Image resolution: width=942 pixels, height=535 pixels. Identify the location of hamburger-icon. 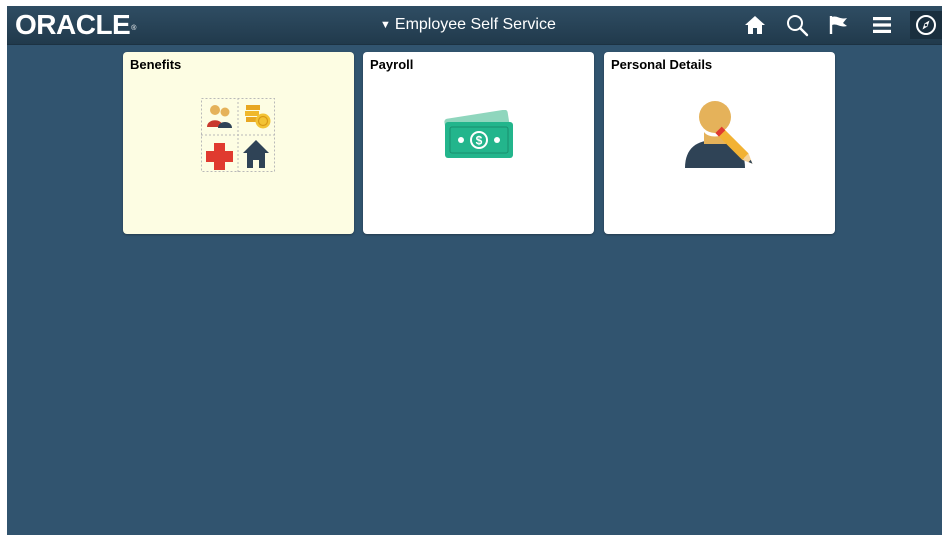
(882, 25).